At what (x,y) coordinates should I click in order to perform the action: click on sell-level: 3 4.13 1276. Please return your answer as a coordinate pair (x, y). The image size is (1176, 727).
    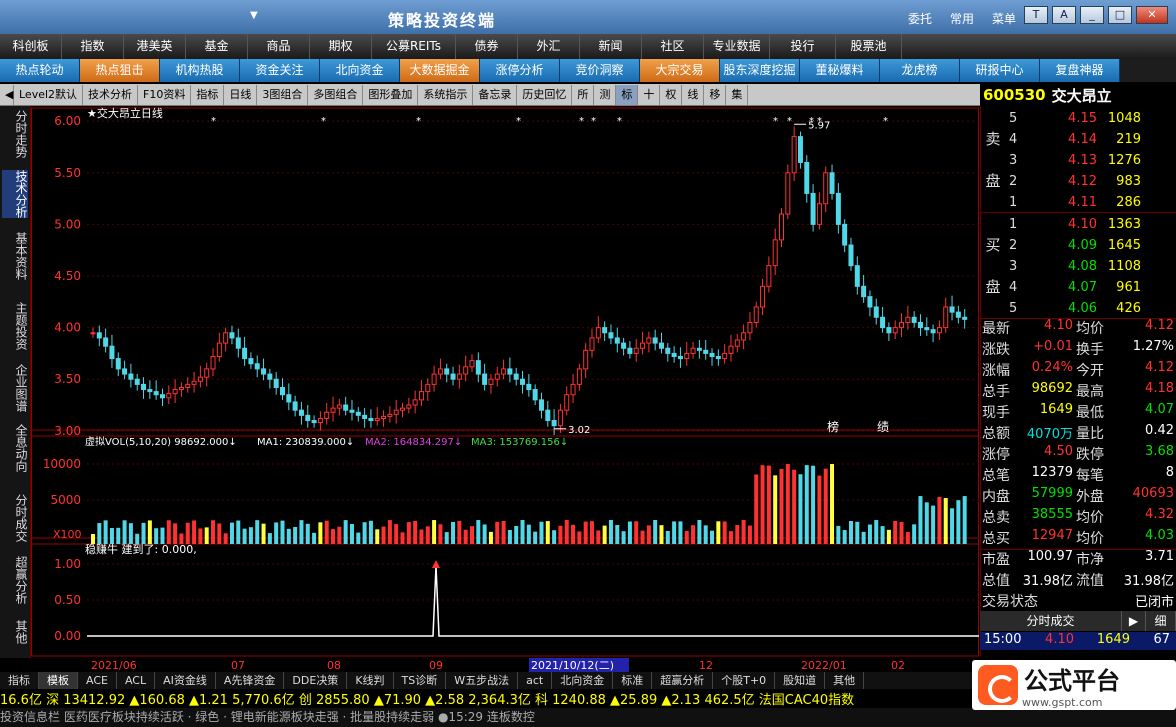
    Looking at the image, I should click on (1078, 160).